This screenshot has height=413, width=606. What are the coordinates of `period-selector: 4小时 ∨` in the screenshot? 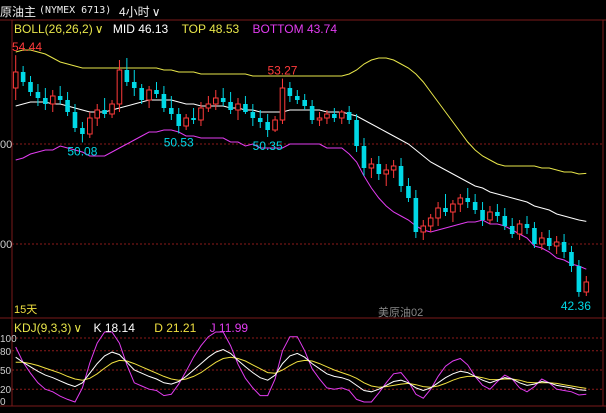 It's located at (139, 11).